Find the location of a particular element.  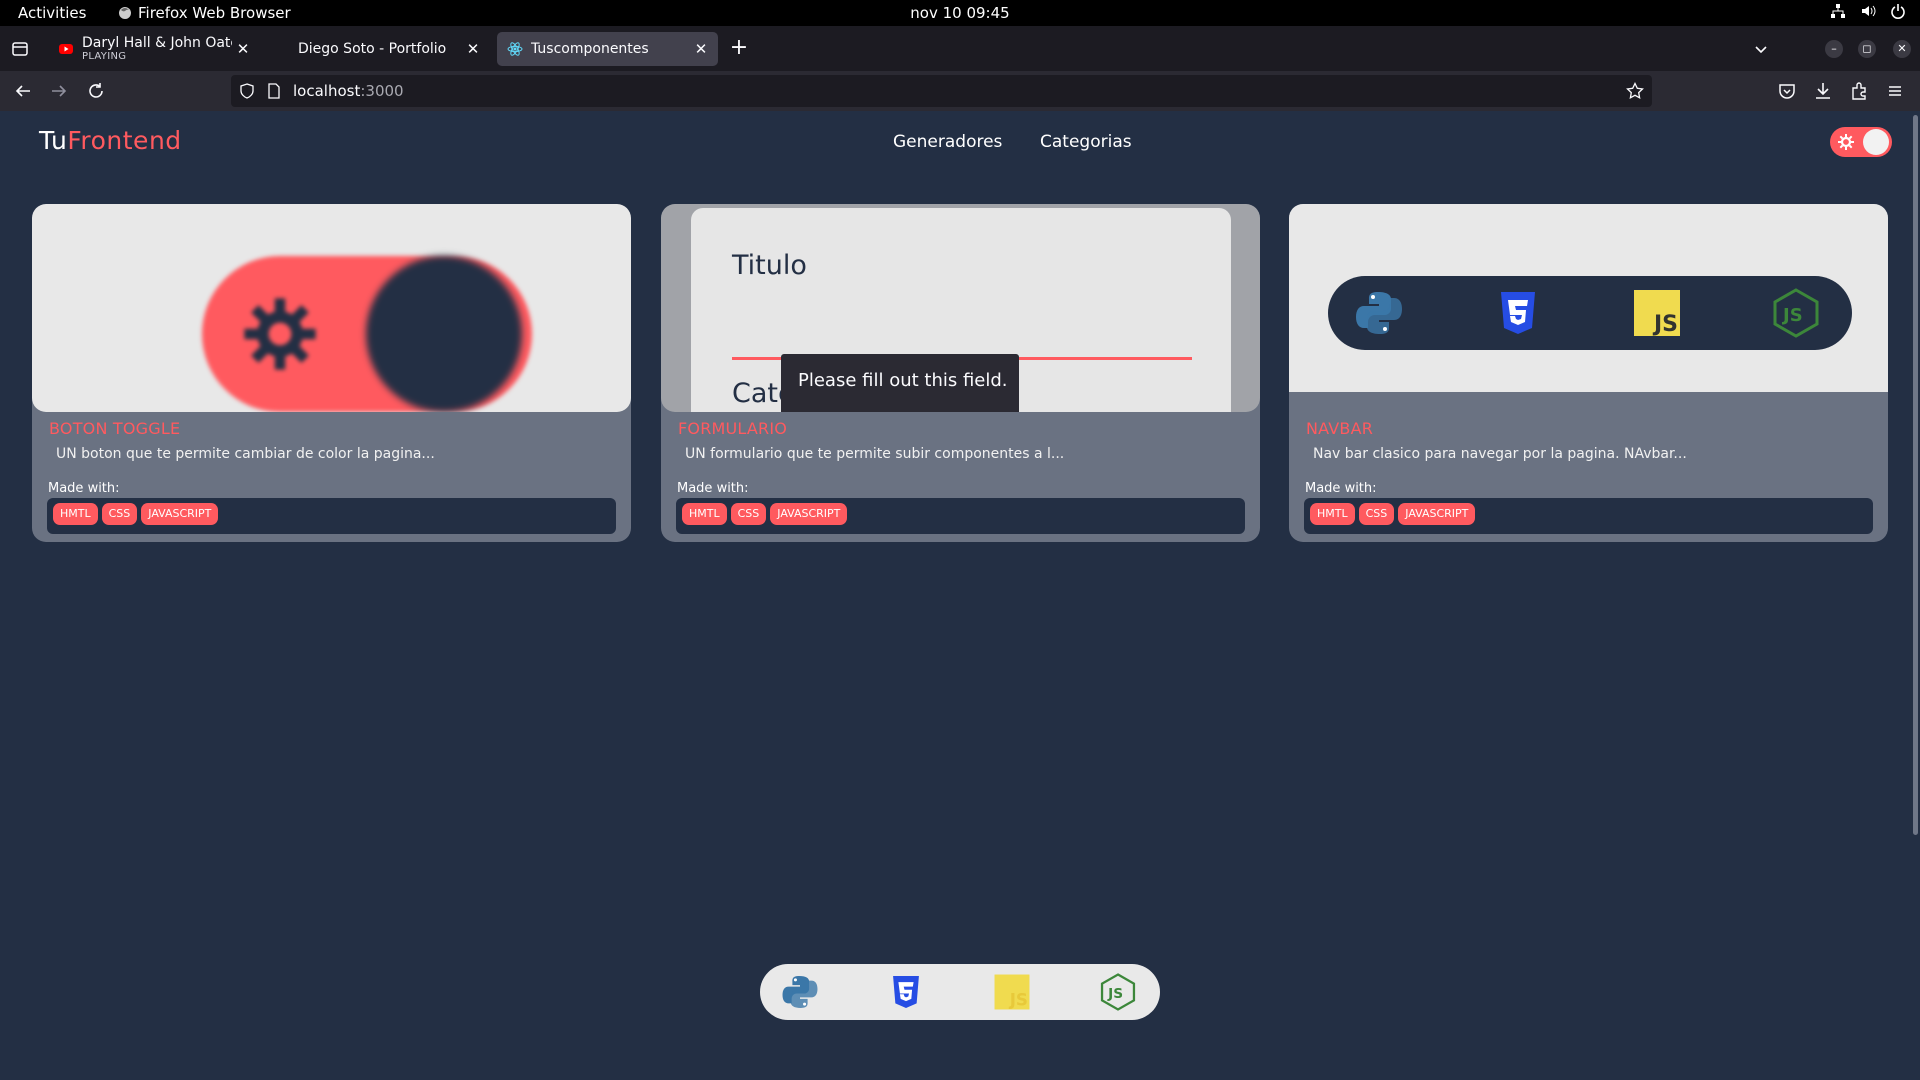

card-title: NAVBAR is located at coordinates (1340, 428).